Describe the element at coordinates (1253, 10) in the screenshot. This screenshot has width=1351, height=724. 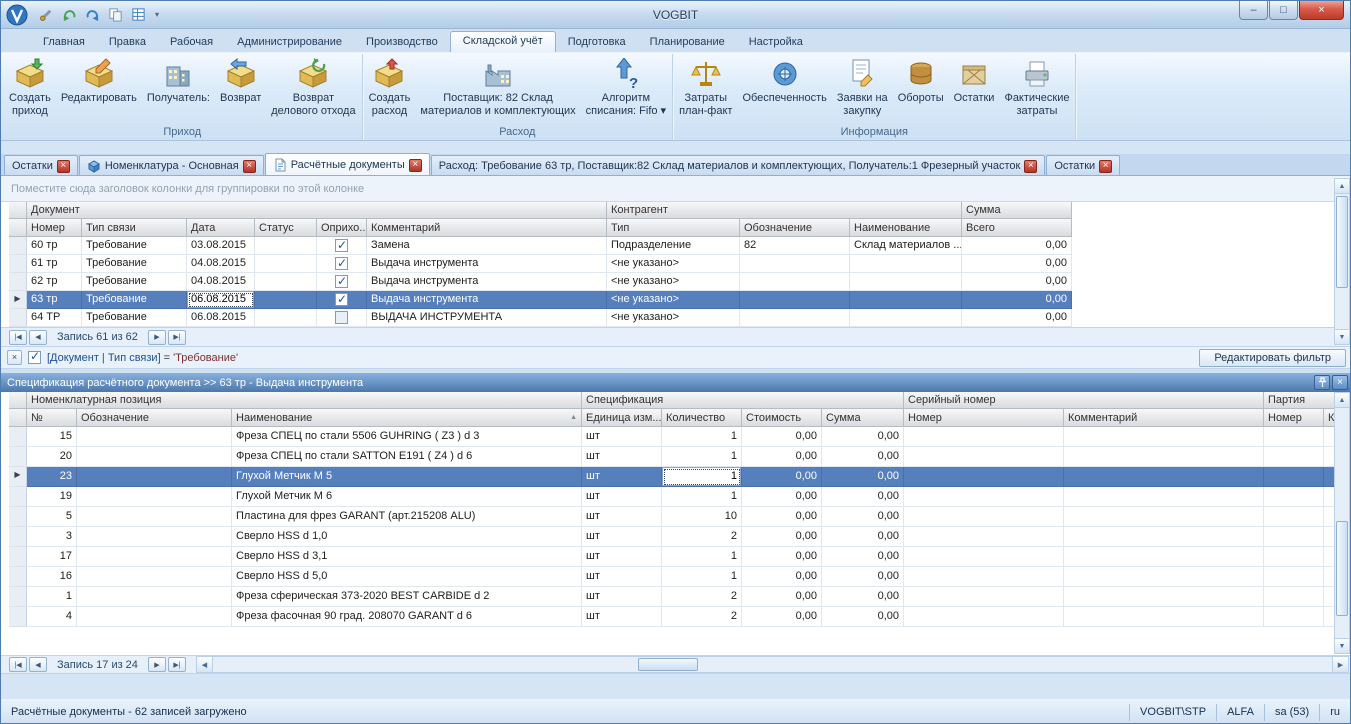
I see `minimize-button: –` at that location.